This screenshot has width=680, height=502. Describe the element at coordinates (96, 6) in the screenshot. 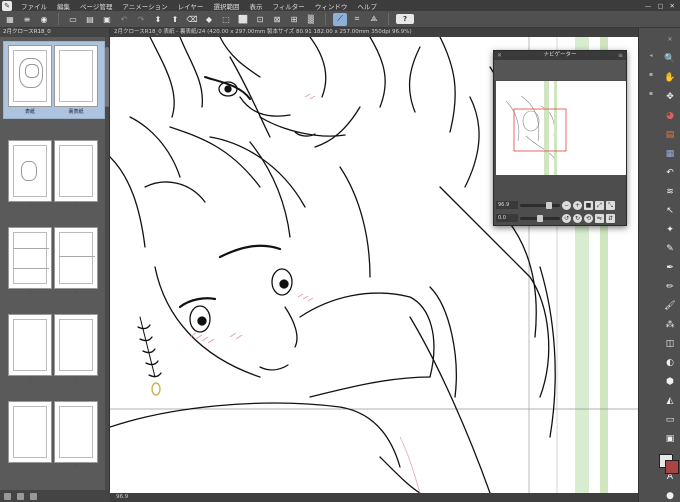

I see `menu-page: ページ管理` at that location.